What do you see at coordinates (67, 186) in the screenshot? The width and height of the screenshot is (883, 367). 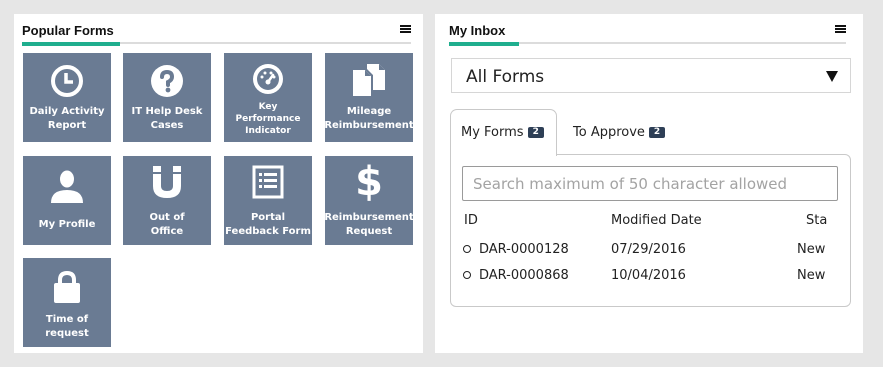 I see `person-icon` at bounding box center [67, 186].